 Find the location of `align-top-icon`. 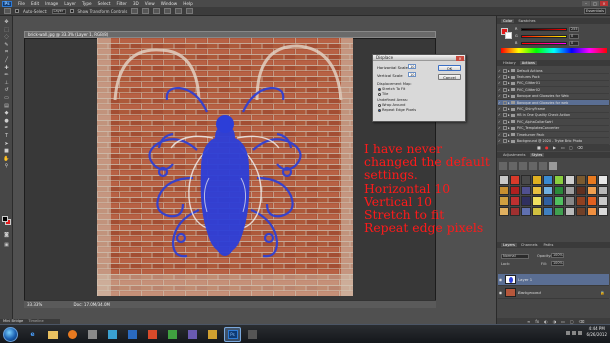

align-top-icon is located at coordinates (135, 11).